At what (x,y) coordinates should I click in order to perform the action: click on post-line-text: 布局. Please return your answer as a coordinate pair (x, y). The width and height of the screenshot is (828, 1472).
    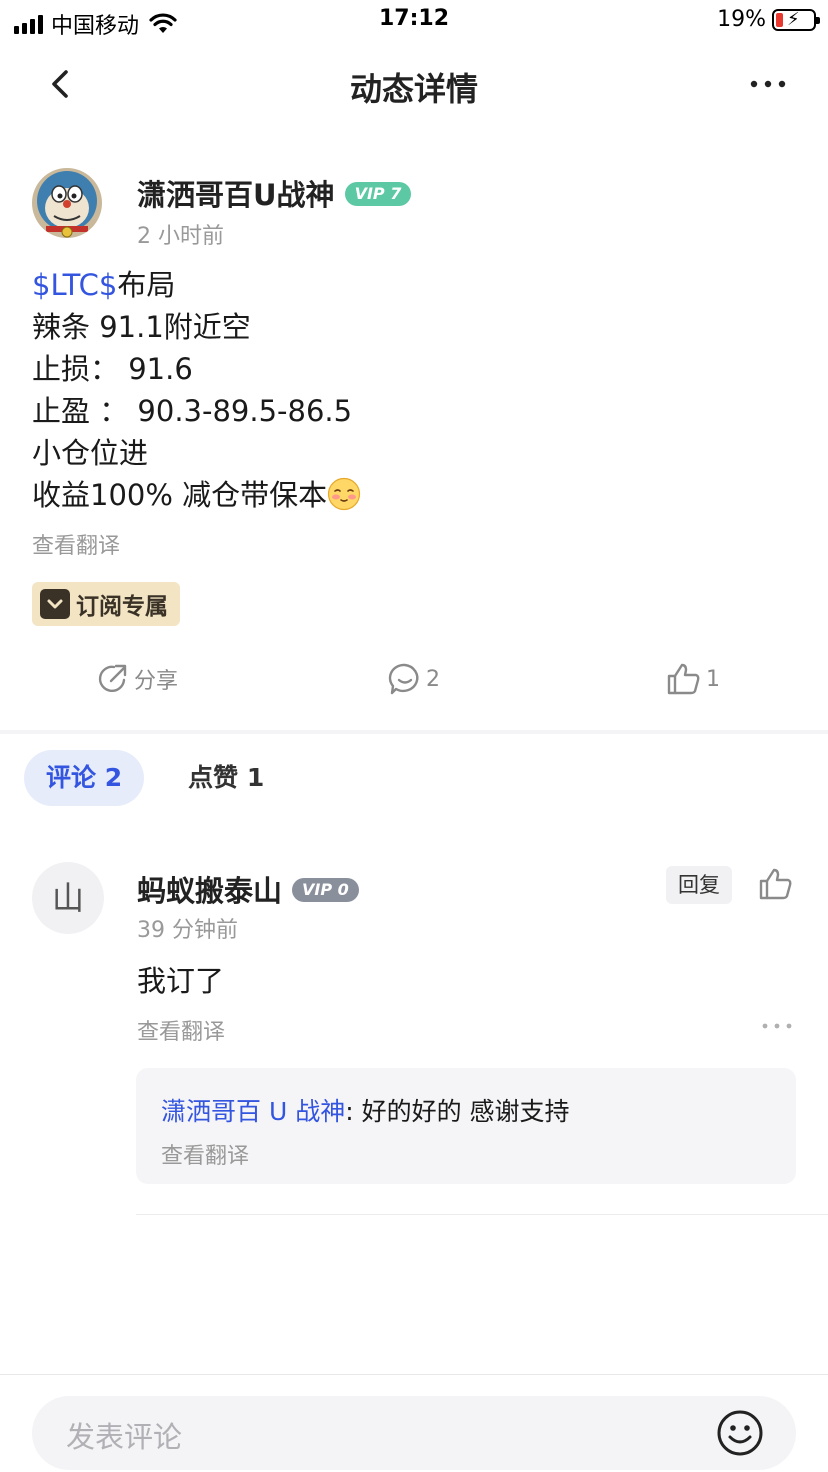
    Looking at the image, I should click on (146, 285).